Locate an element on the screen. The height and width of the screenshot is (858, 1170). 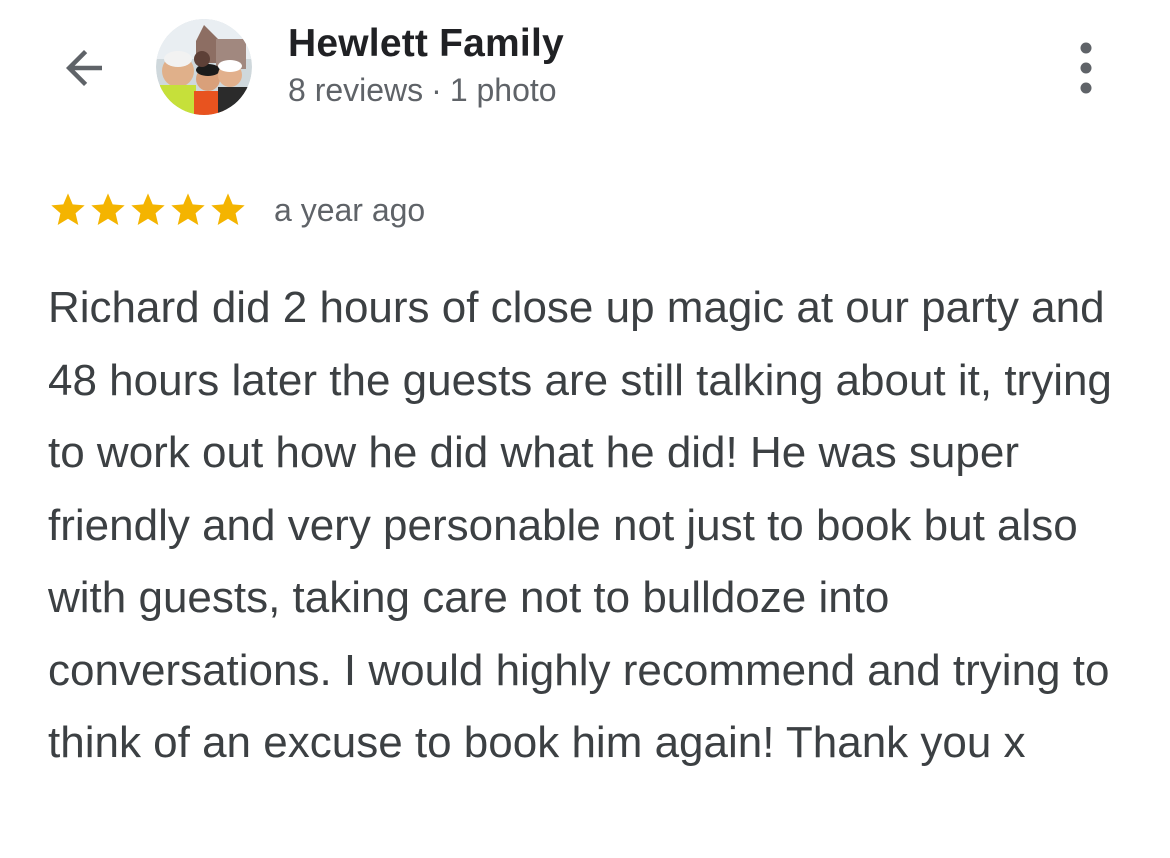
more-vert-icon is located at coordinates (1086, 68).